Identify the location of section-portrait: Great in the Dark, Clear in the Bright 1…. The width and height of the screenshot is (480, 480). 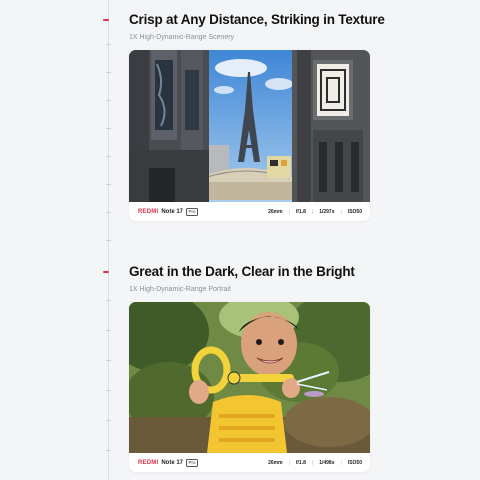
(249, 278).